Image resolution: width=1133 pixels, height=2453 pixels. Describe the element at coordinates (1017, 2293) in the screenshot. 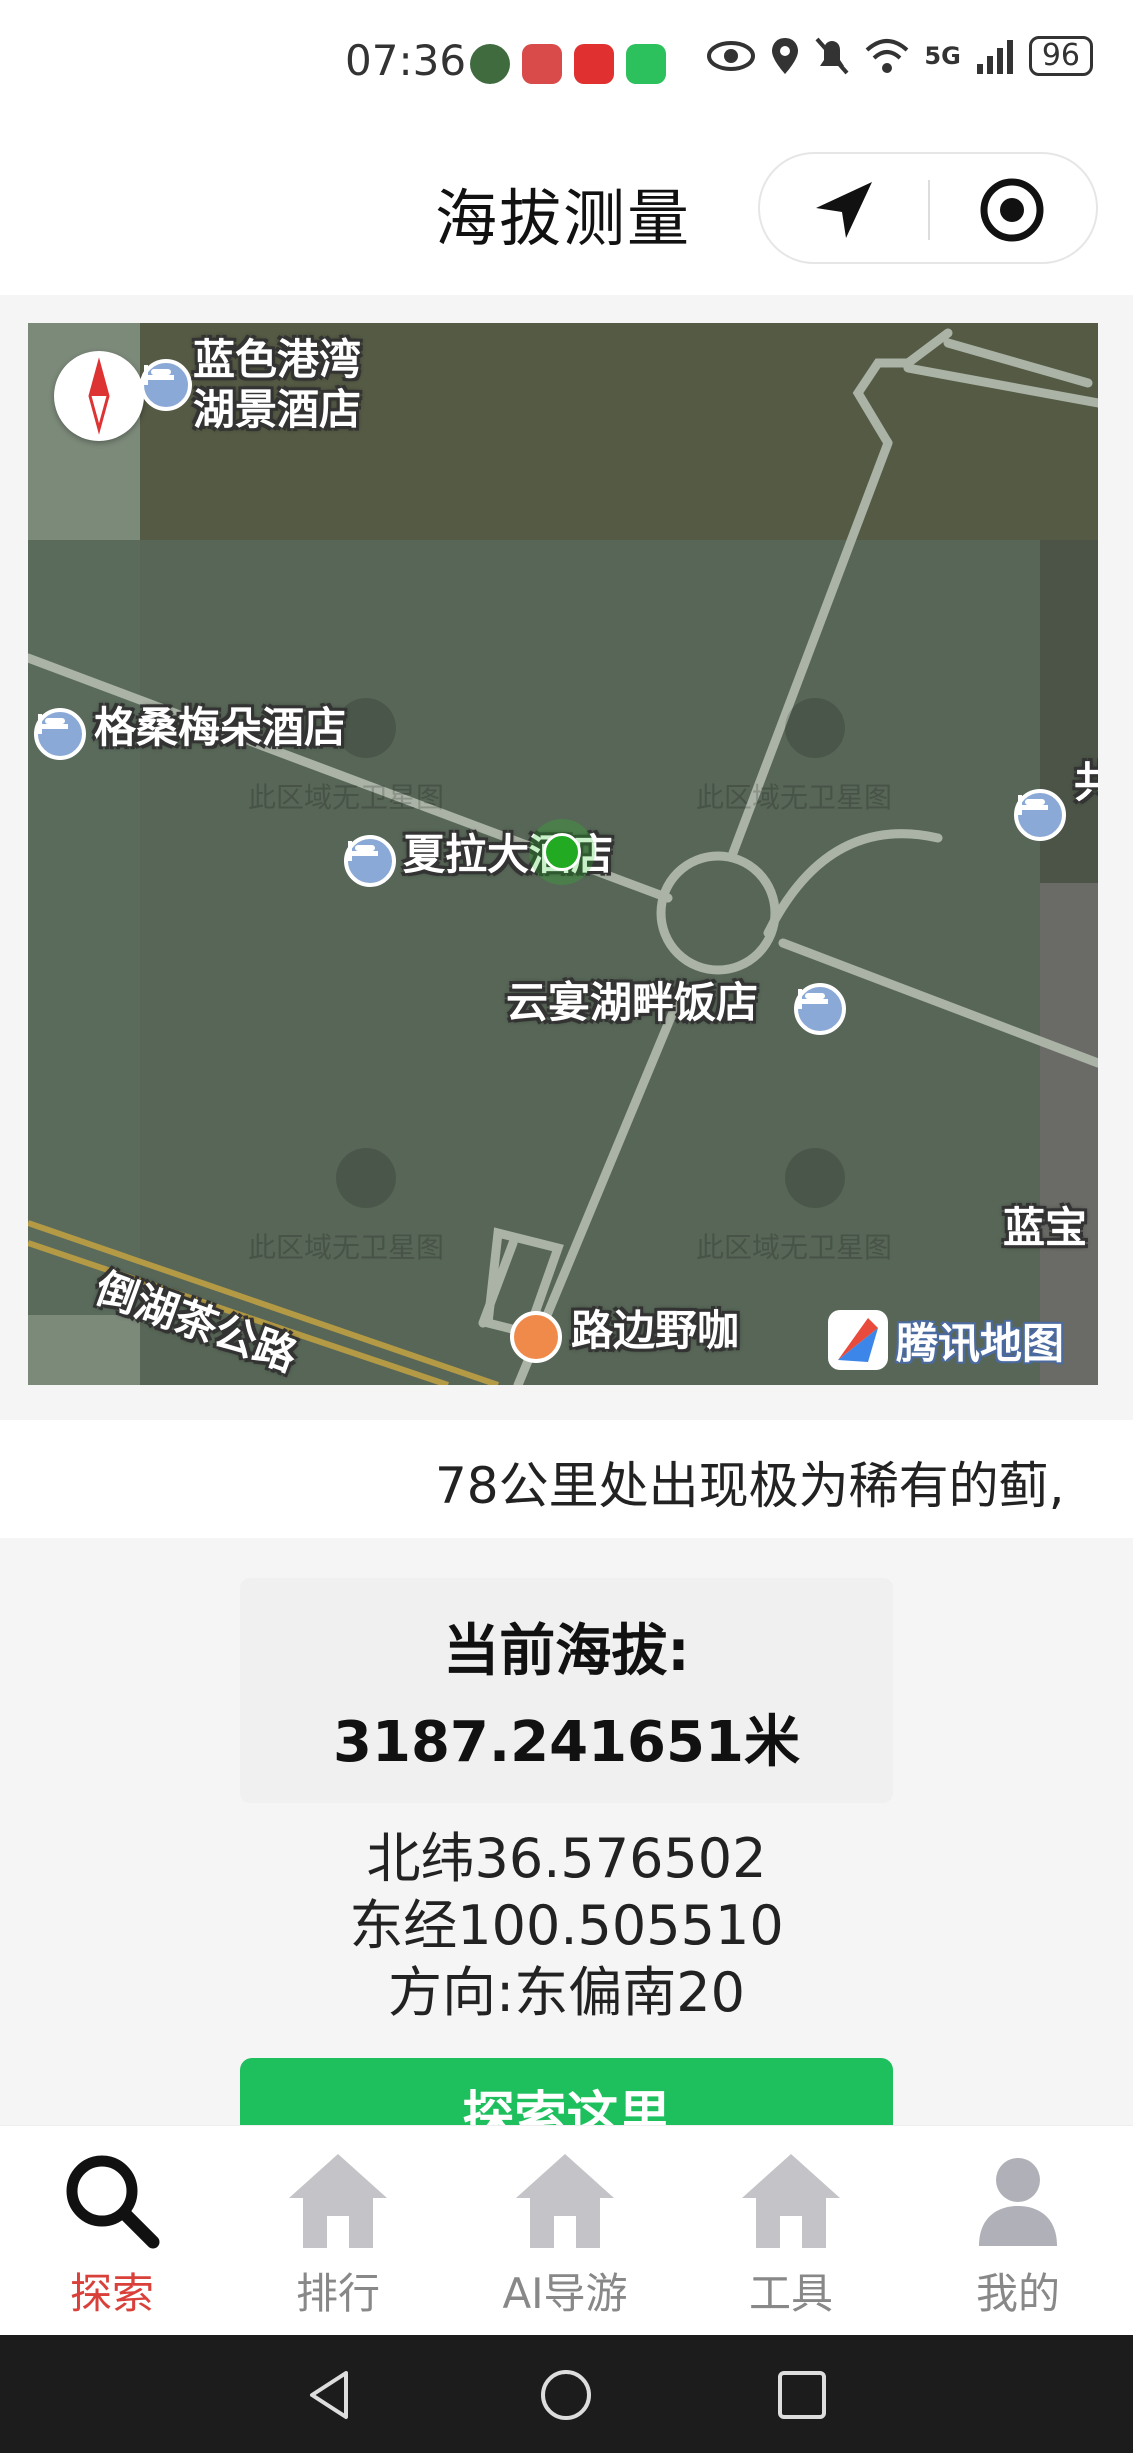

I see `tab-label: 我的` at that location.